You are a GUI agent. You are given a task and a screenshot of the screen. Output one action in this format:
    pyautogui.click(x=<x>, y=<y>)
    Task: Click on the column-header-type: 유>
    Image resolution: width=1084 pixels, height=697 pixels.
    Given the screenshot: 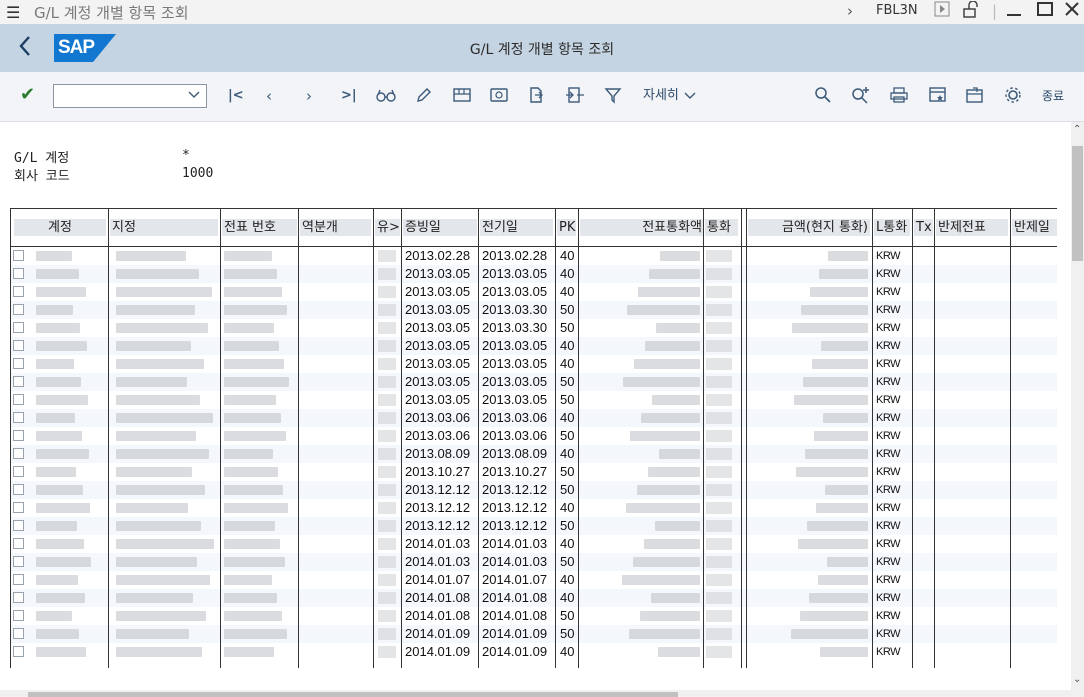 What is the action you would take?
    pyautogui.click(x=387, y=227)
    